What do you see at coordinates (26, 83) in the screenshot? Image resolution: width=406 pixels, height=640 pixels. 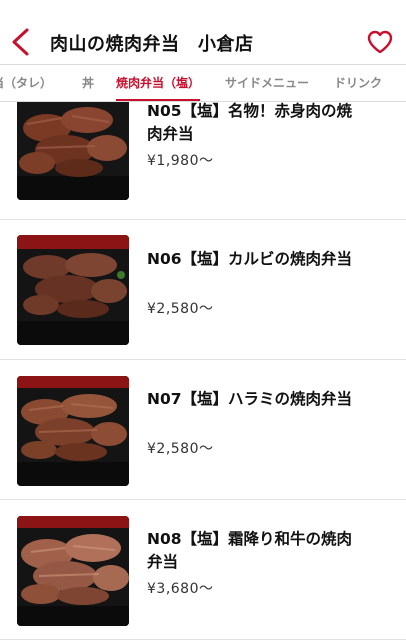 I see `tab-bento-tare: 当（タレ）` at bounding box center [26, 83].